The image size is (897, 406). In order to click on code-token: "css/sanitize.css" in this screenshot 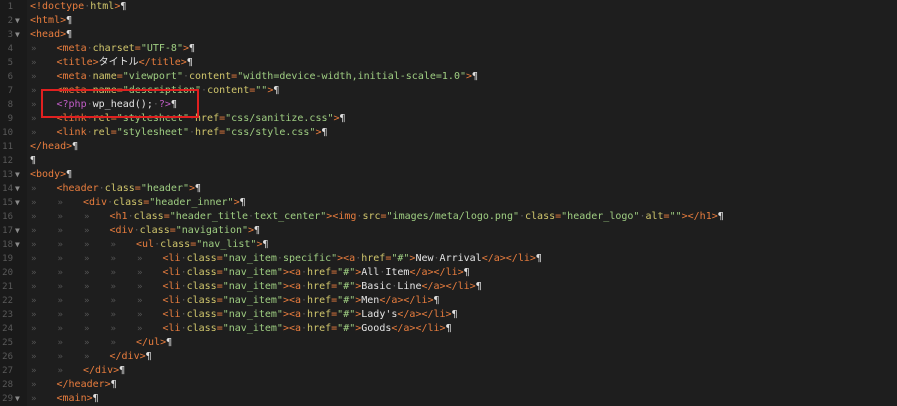, I will do `click(279, 118)`.